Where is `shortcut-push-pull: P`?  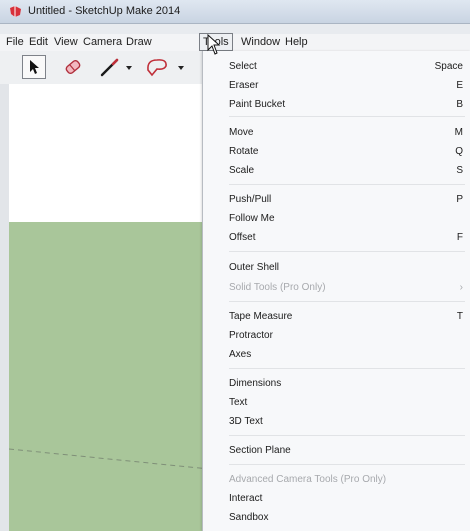 shortcut-push-pull: P is located at coordinates (459, 199).